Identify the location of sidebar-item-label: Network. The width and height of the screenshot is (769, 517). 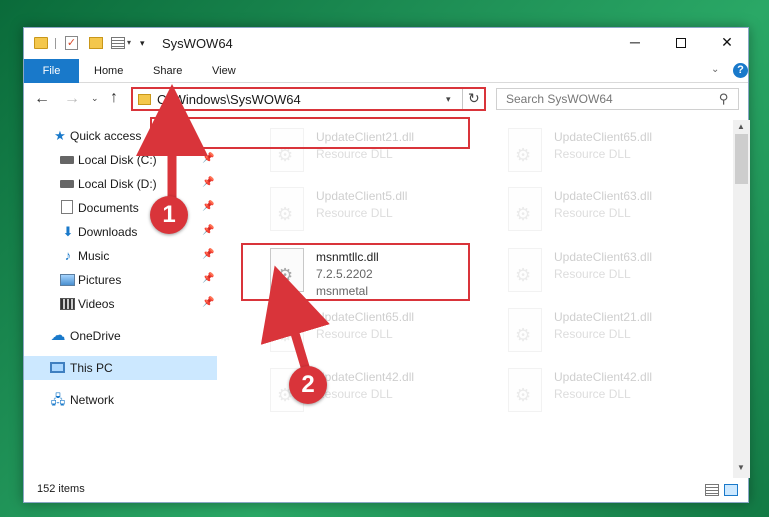
(92, 400).